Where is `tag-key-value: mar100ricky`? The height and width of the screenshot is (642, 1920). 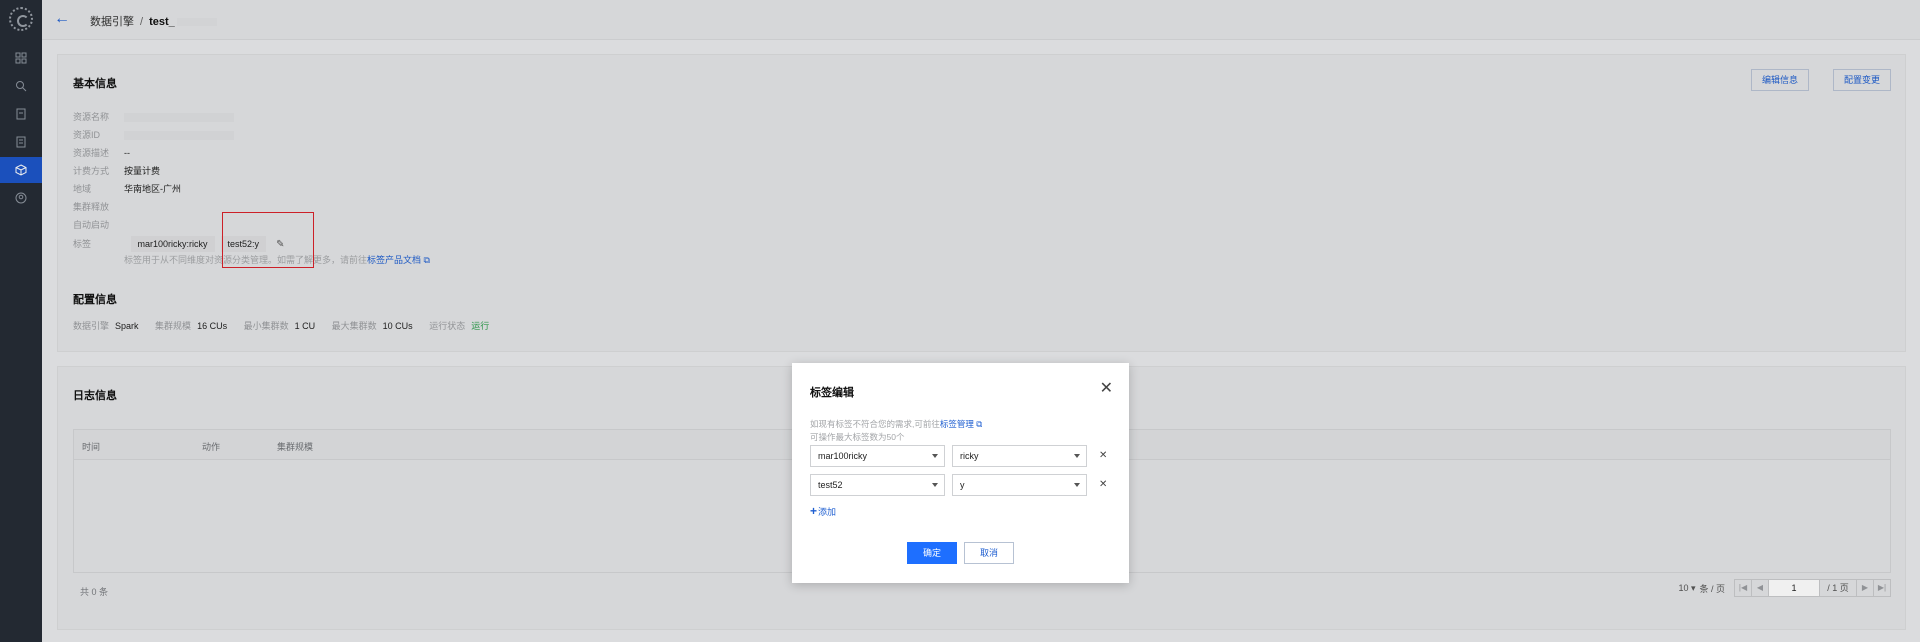
tag-key-value: mar100ricky is located at coordinates (843, 456).